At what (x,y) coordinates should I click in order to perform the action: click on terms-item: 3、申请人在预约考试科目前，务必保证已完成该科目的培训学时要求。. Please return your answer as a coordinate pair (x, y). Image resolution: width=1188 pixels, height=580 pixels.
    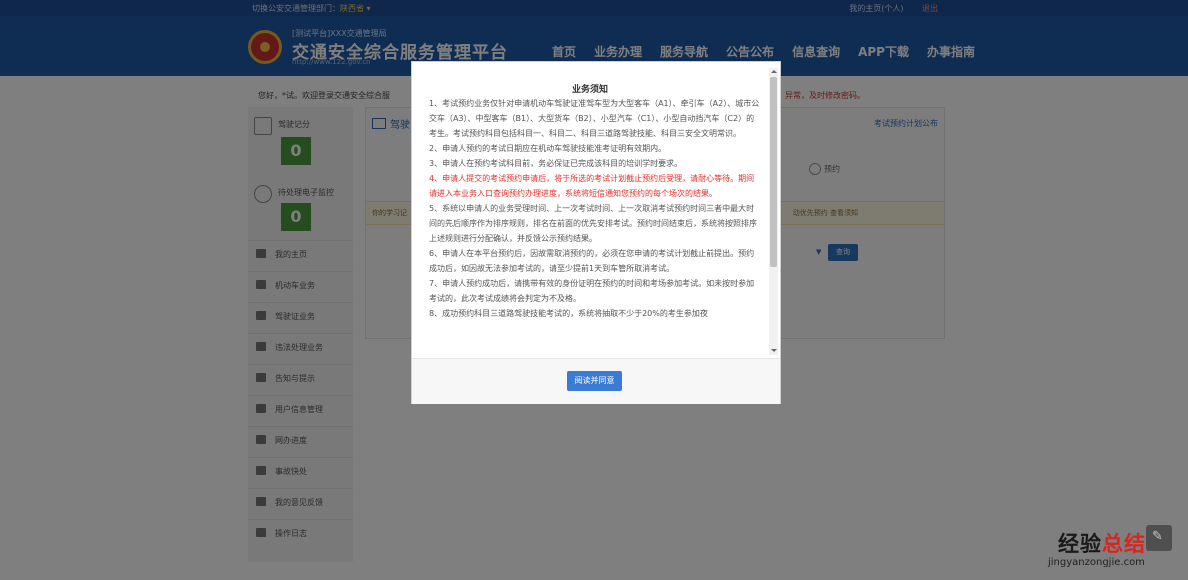
    Looking at the image, I should click on (556, 163).